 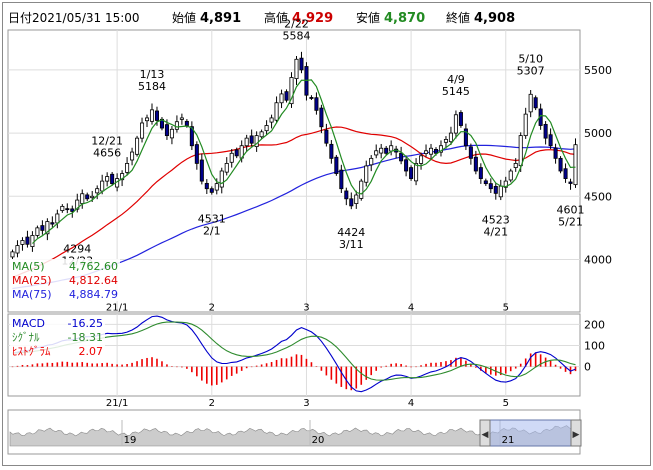 What do you see at coordinates (85, 337) in the screenshot?
I see `signal-value: -18.31` at bounding box center [85, 337].